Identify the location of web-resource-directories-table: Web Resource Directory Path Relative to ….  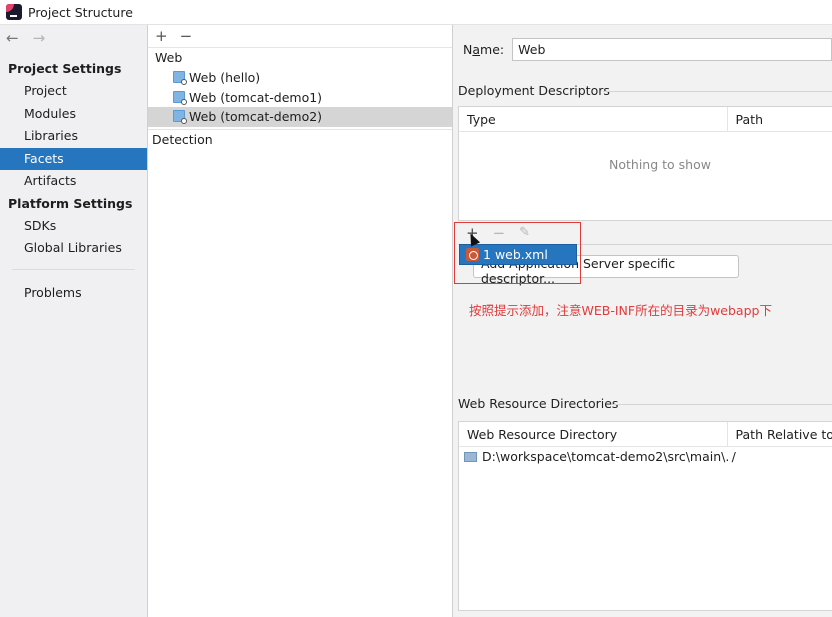
(645, 516).